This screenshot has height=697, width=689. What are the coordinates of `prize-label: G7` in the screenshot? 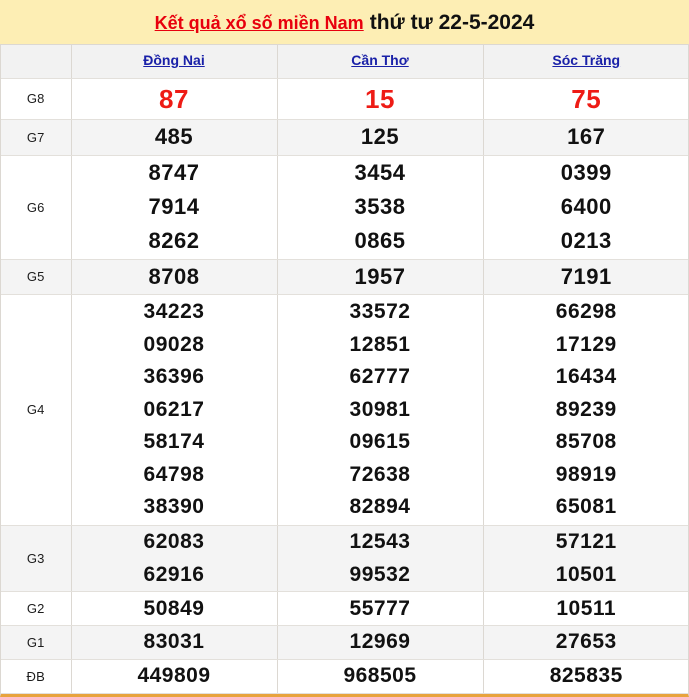 It's located at (36, 137).